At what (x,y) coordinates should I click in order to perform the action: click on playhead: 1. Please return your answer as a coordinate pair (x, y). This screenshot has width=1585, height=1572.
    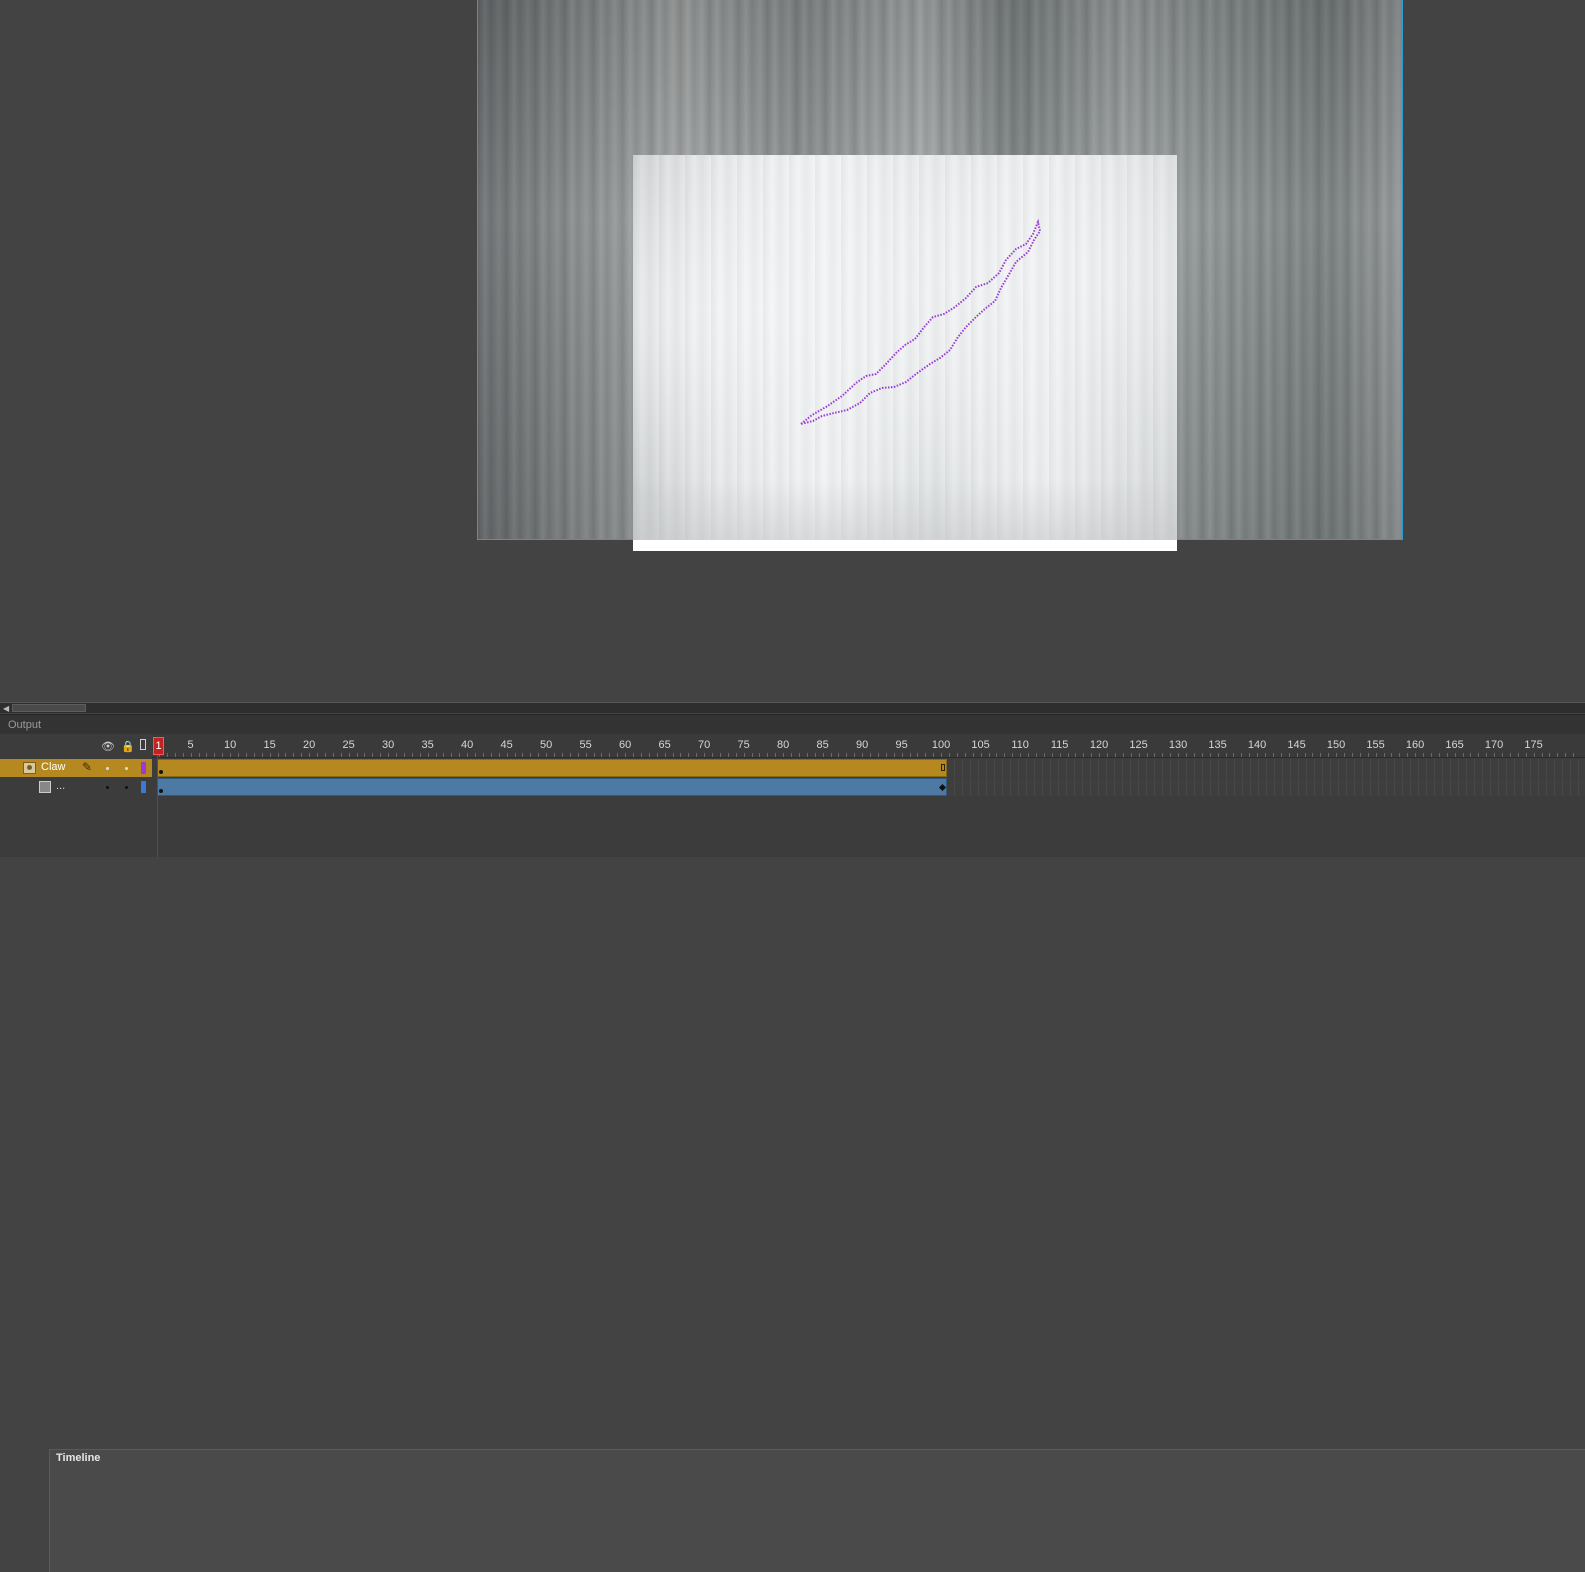
    Looking at the image, I should click on (158, 746).